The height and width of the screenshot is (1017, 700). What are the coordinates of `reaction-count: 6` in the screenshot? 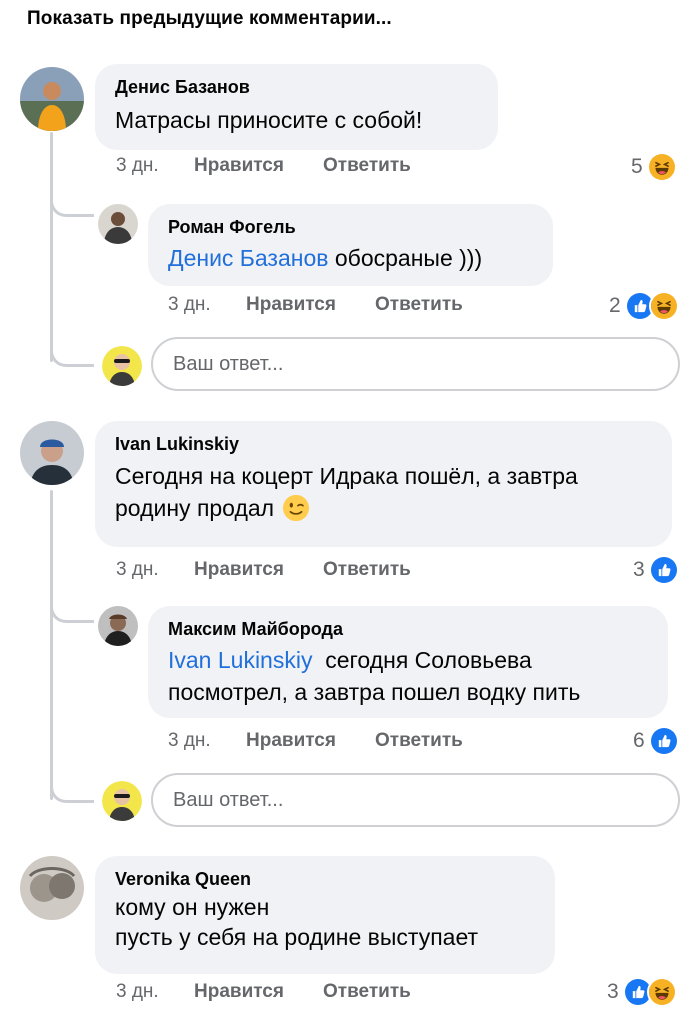 It's located at (639, 740).